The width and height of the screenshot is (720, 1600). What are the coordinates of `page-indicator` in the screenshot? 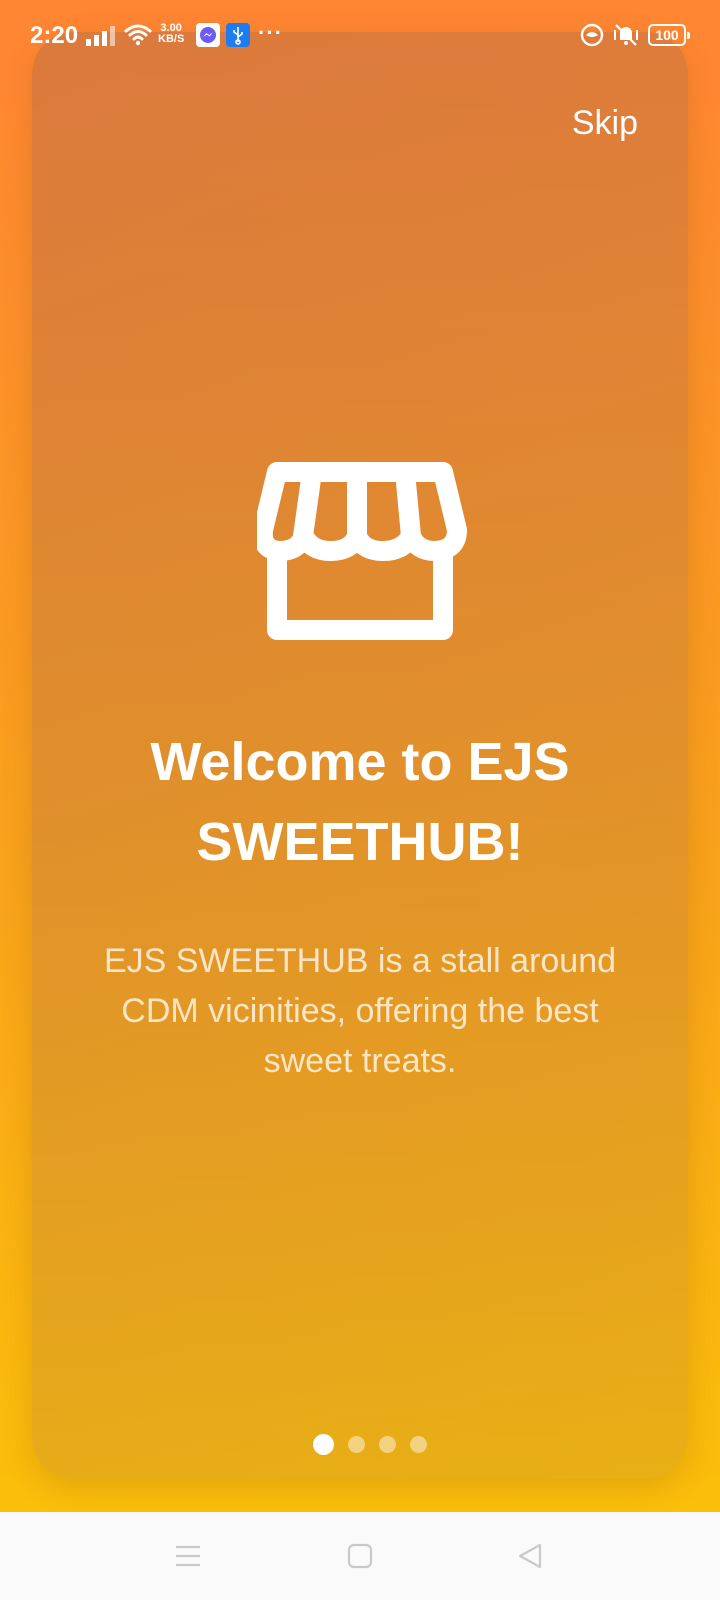 It's located at (360, 1444).